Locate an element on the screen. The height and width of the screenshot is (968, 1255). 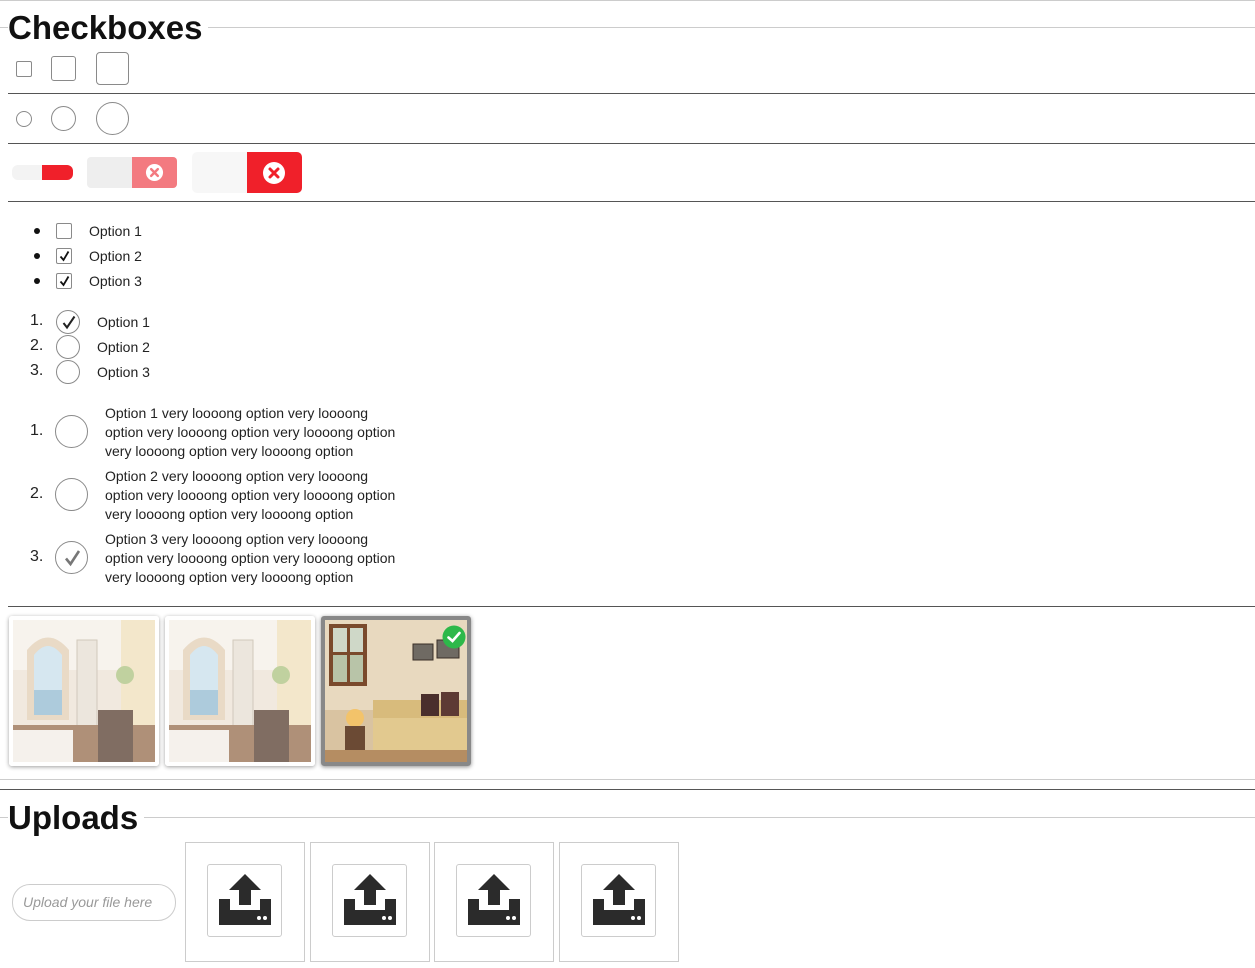
checkbox-small is located at coordinates (24, 69).